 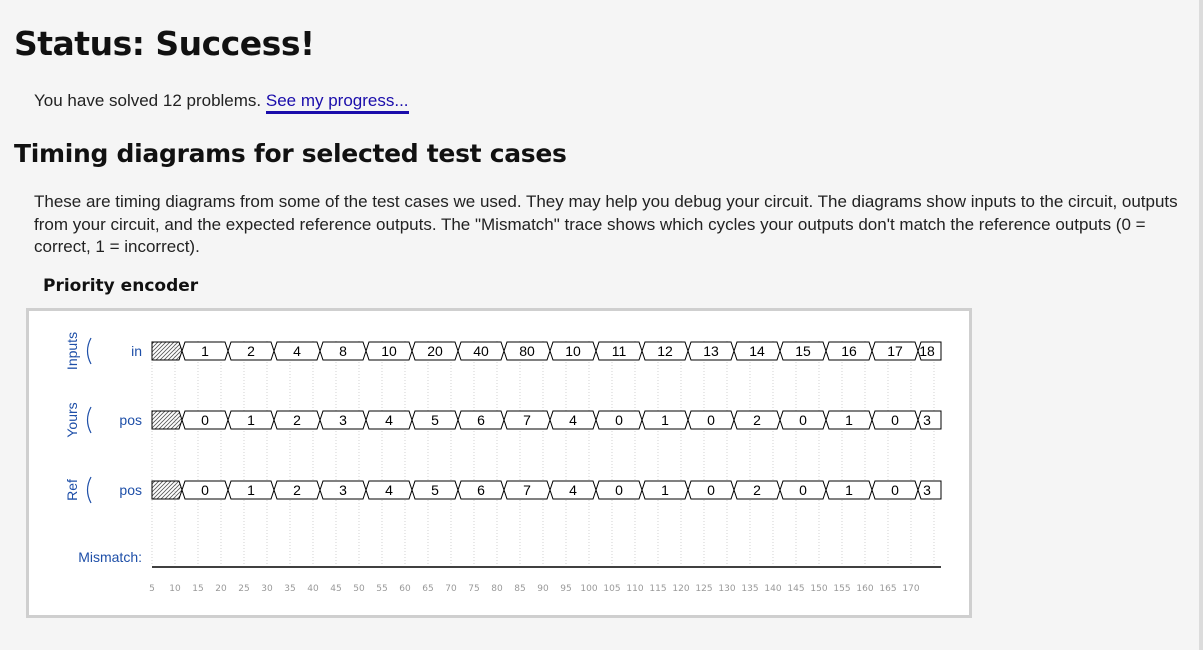 I want to click on time-tick: 170, so click(x=910, y=589).